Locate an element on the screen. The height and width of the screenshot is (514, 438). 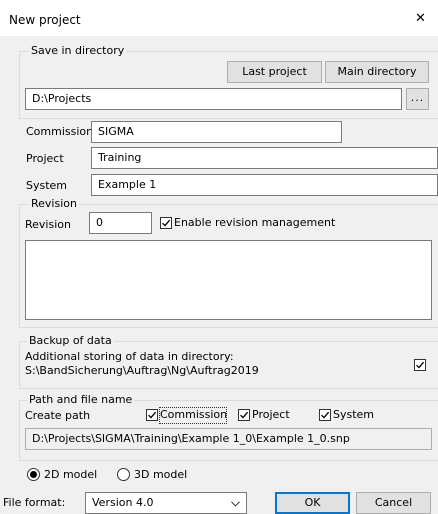
path-legend: Path and file name is located at coordinates (81, 400).